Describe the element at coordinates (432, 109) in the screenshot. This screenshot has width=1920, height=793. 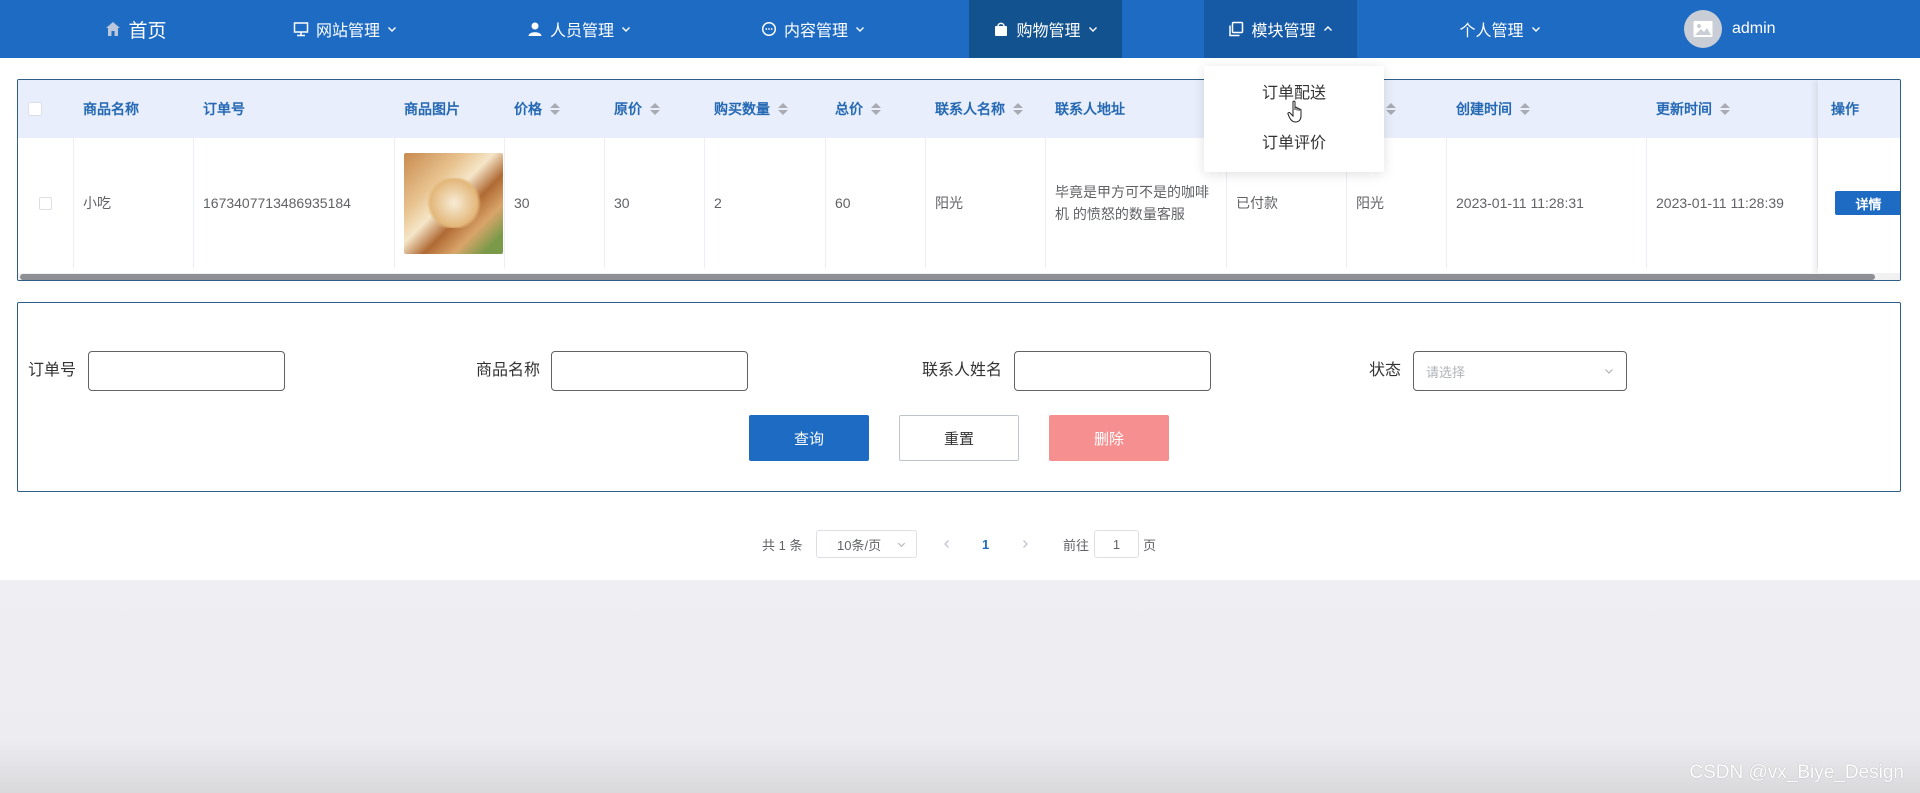
I see `header-goods-image: 商品图片` at that location.